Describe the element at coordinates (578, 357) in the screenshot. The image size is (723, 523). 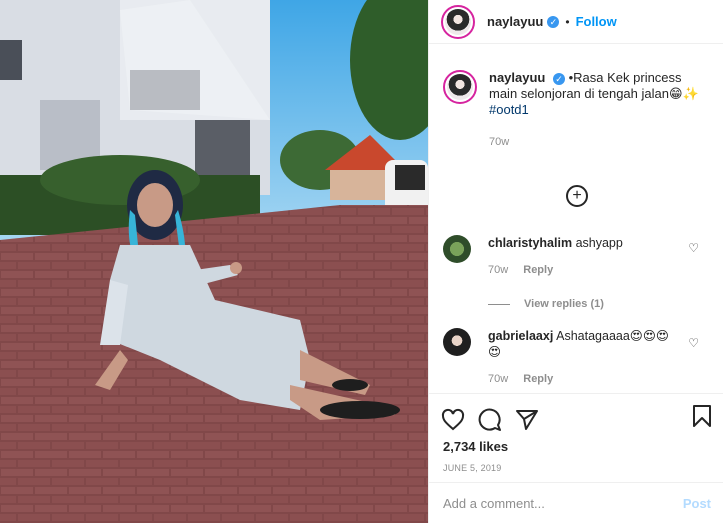
I see `comment-item: gabrielaaxj Ashatagaaaa😍😍😍😍 70w Reply` at that location.